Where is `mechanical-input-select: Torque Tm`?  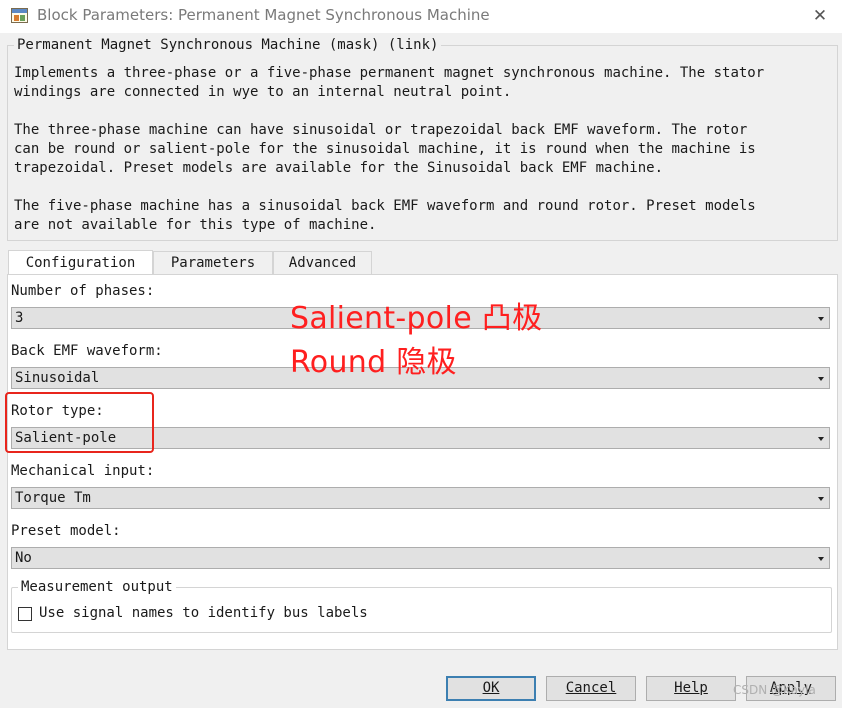
mechanical-input-select: Torque Tm is located at coordinates (420, 498).